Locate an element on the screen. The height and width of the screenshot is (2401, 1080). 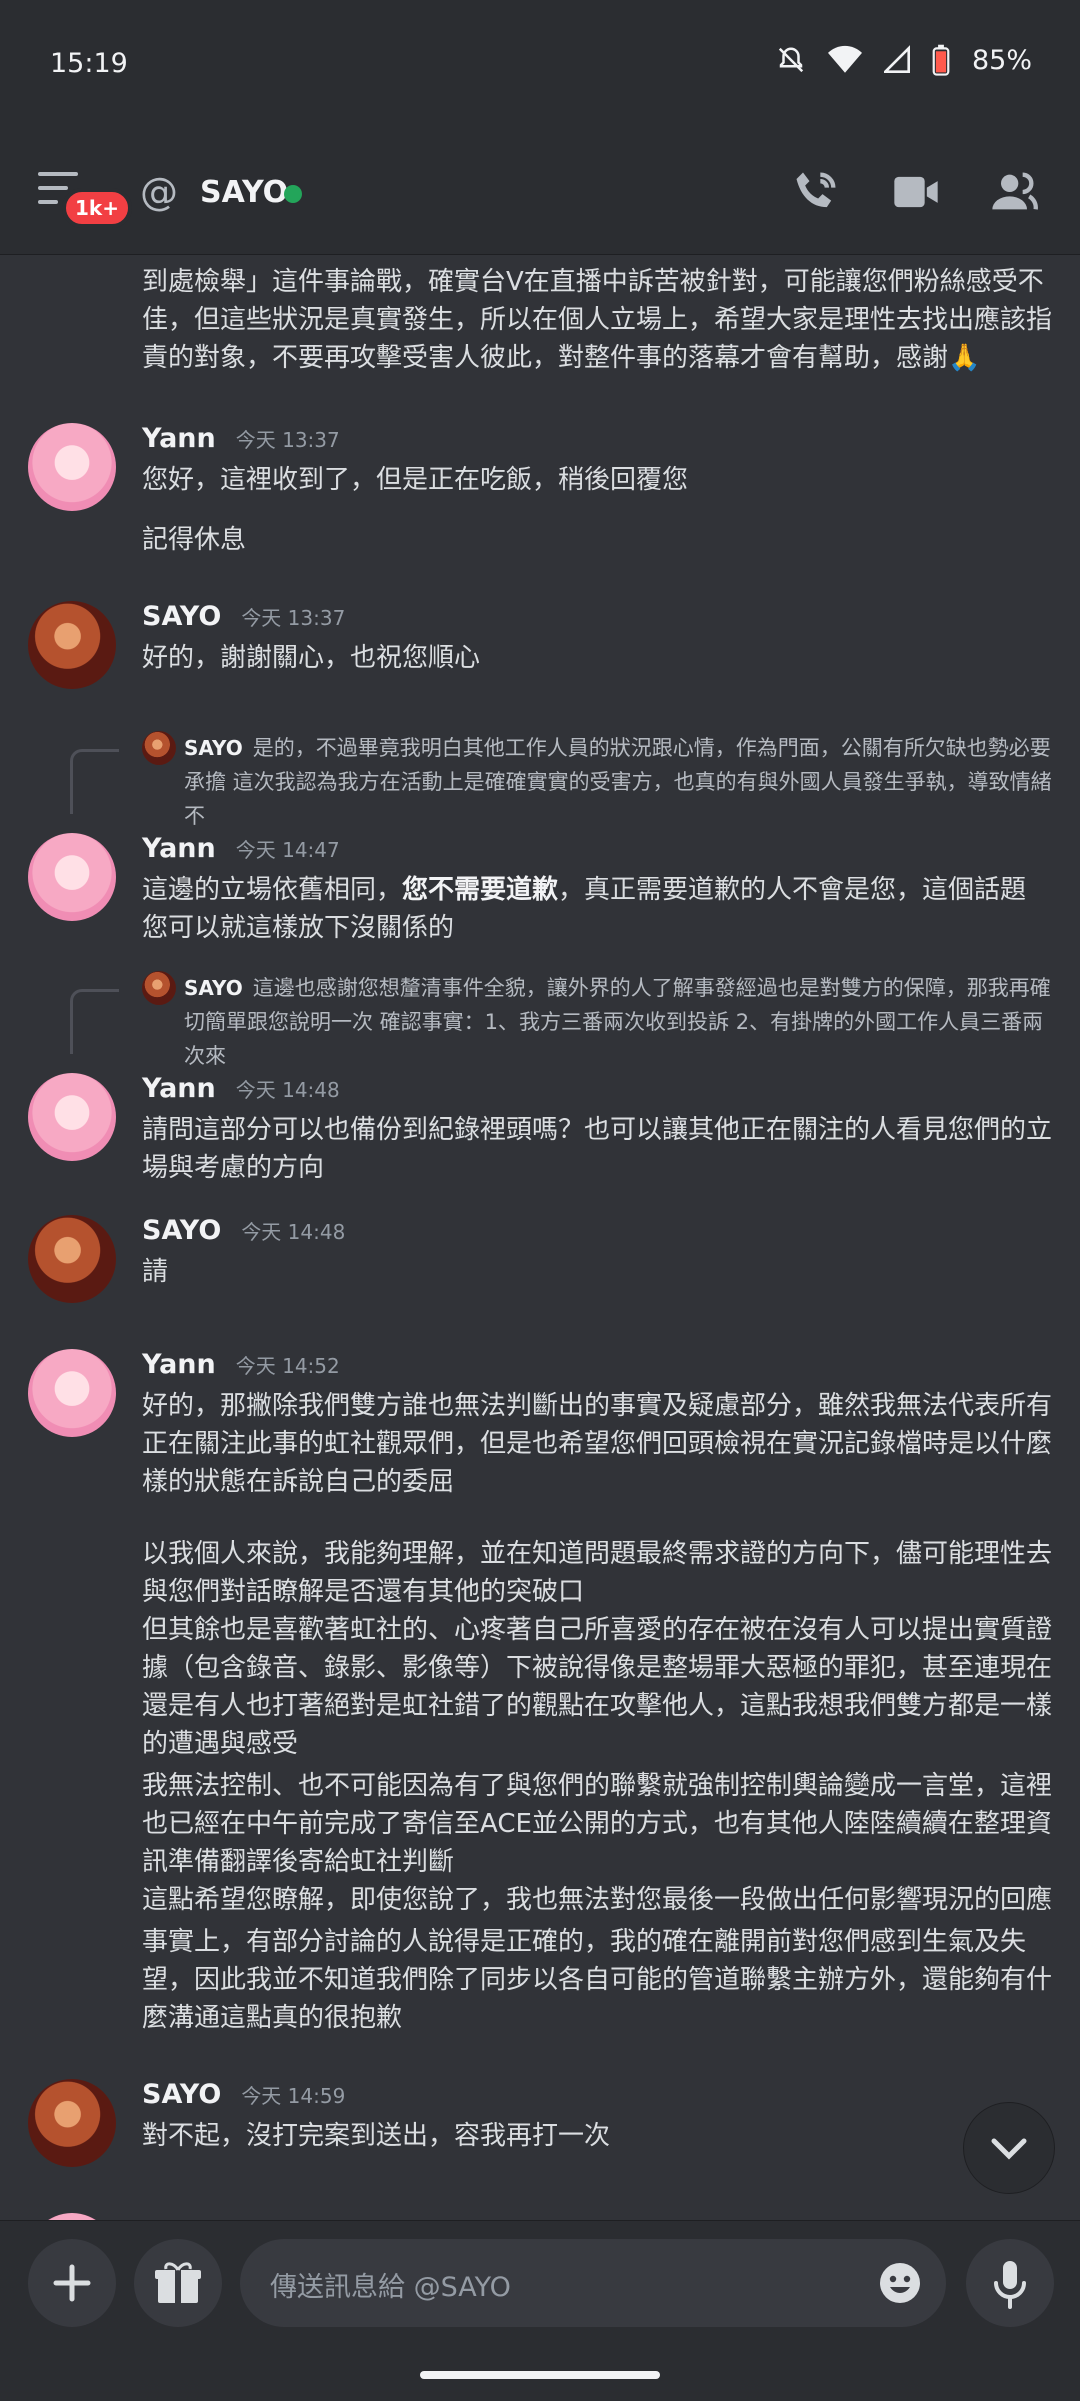
video-call-icon is located at coordinates (916, 192).